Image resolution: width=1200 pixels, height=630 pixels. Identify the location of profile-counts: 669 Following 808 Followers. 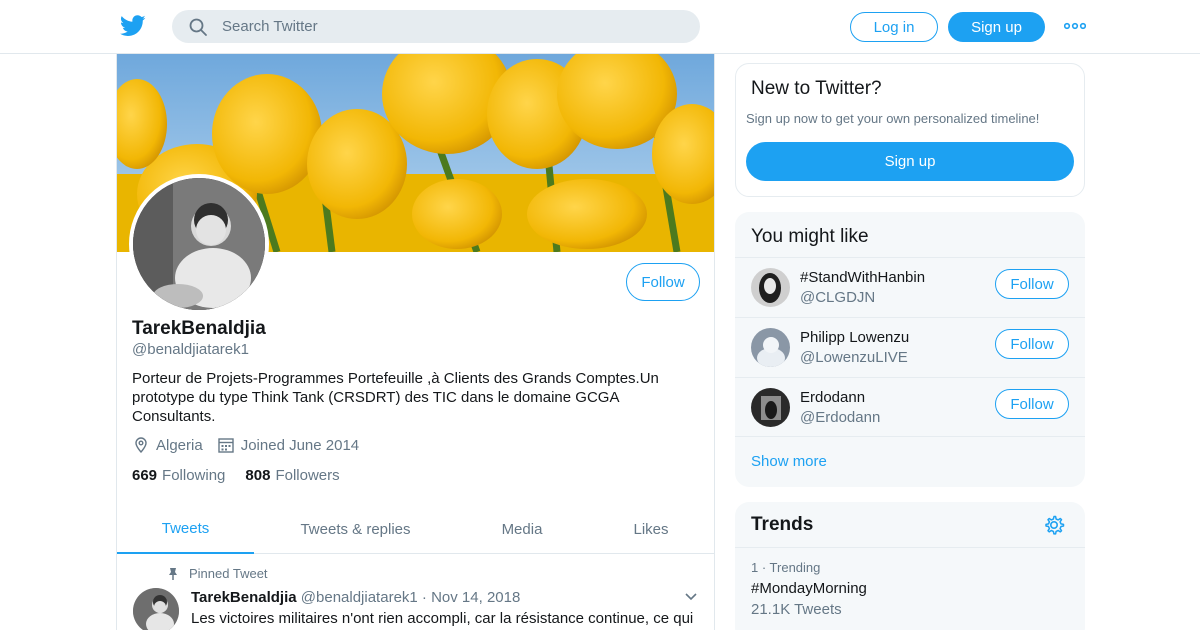
(236, 475).